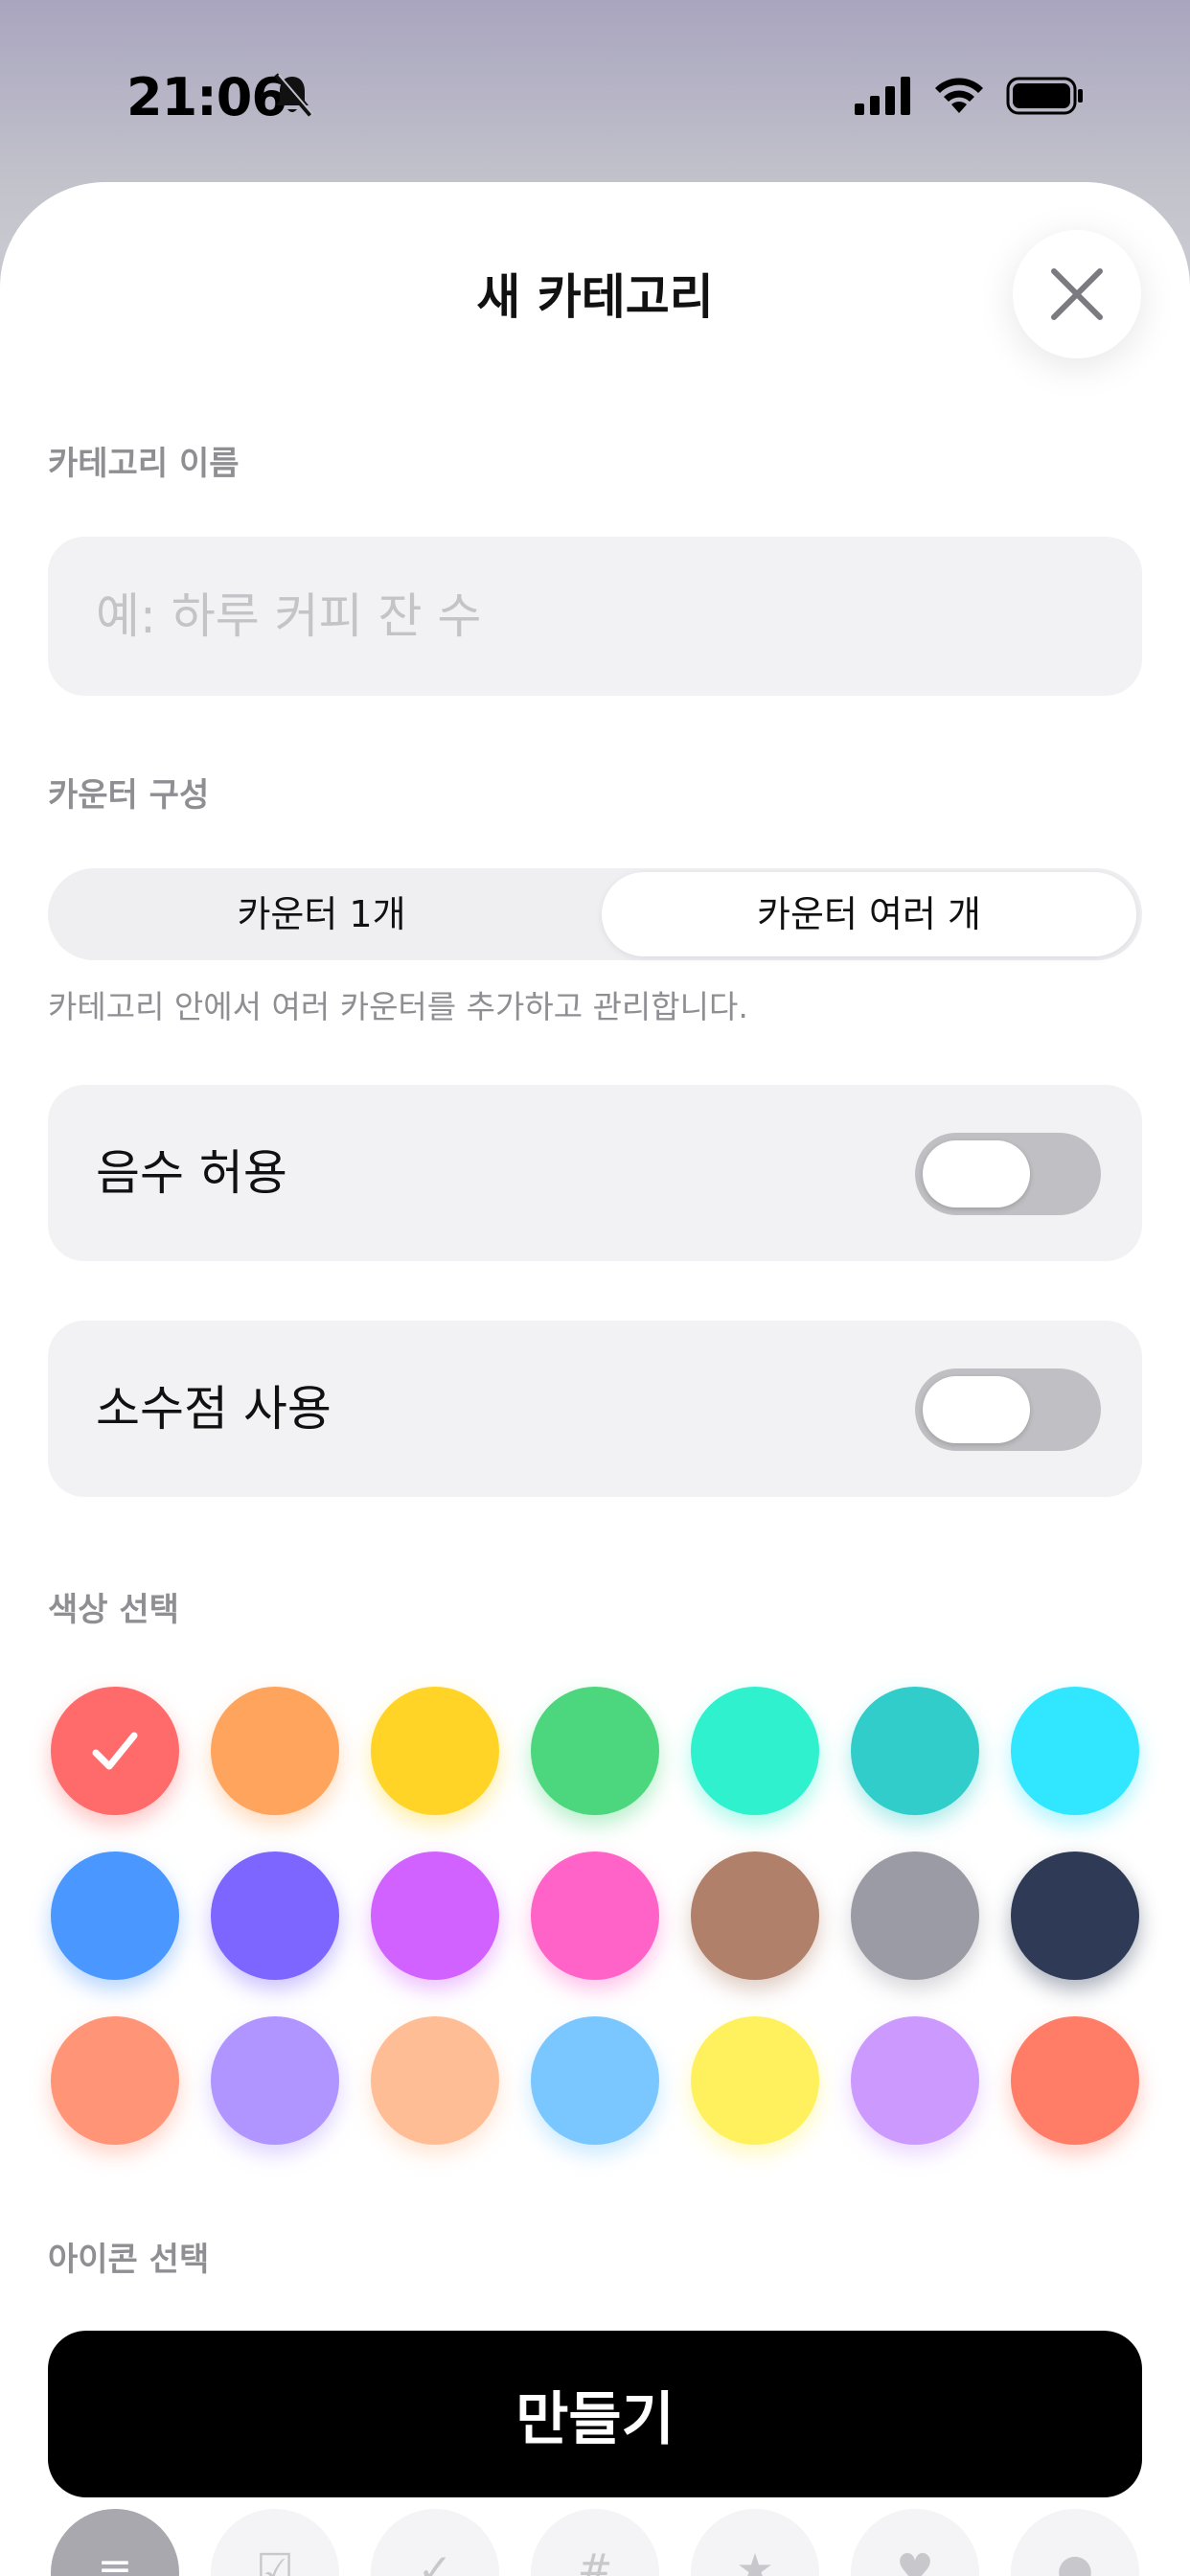 Image resolution: width=1190 pixels, height=2576 pixels. What do you see at coordinates (398, 1006) in the screenshot?
I see `counter-config-hint: 카테고리 안에서 여러 카운터를 추가하고 관리합니다.` at bounding box center [398, 1006].